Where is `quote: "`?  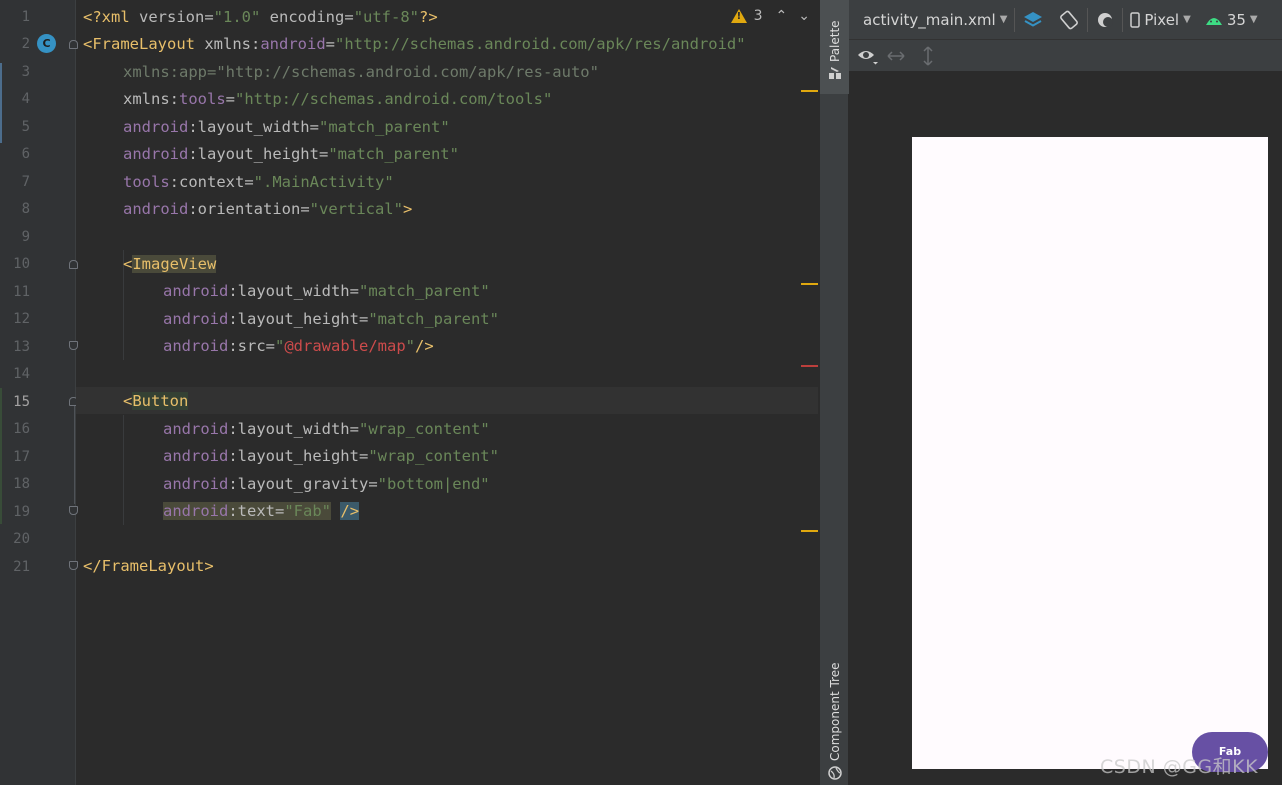
quote: " is located at coordinates (280, 346).